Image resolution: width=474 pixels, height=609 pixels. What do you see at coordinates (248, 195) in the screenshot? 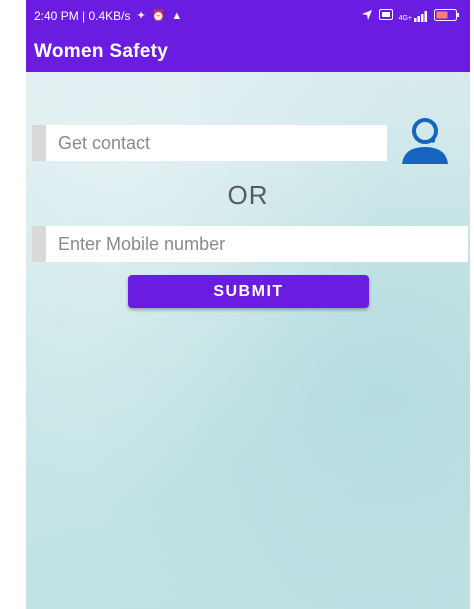
I see `or-divider-text: OR` at bounding box center [248, 195].